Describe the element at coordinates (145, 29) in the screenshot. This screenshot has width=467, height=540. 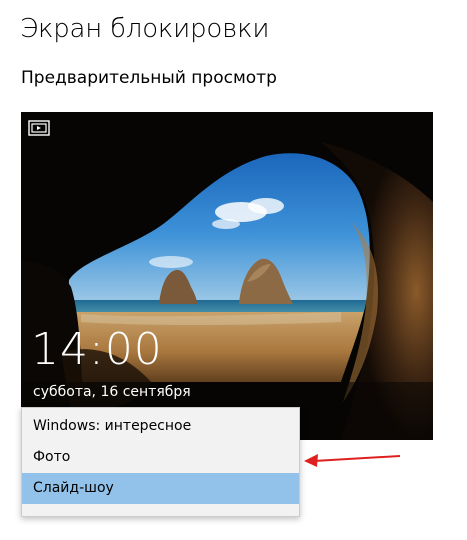
I see `page-title: Экран блокировки` at that location.